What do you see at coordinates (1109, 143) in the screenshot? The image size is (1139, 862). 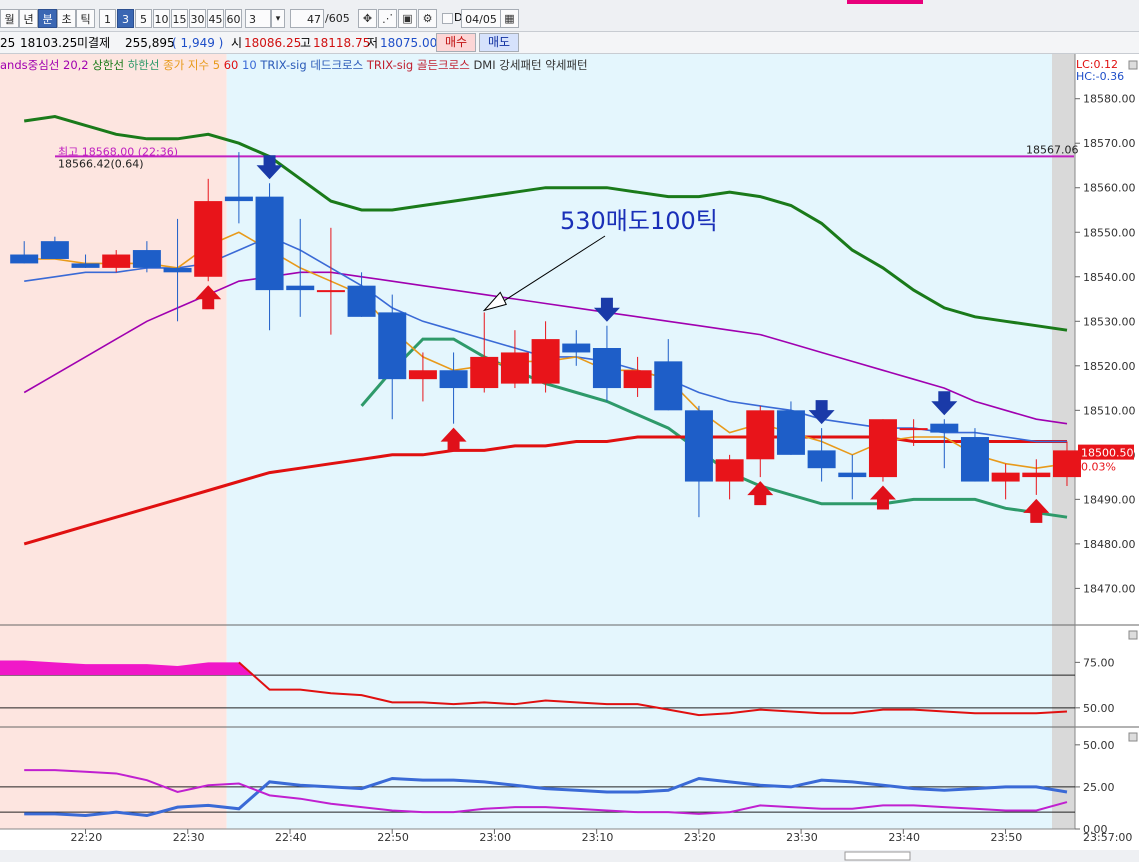 I see `y-tick-label: 18570.00` at bounding box center [1109, 143].